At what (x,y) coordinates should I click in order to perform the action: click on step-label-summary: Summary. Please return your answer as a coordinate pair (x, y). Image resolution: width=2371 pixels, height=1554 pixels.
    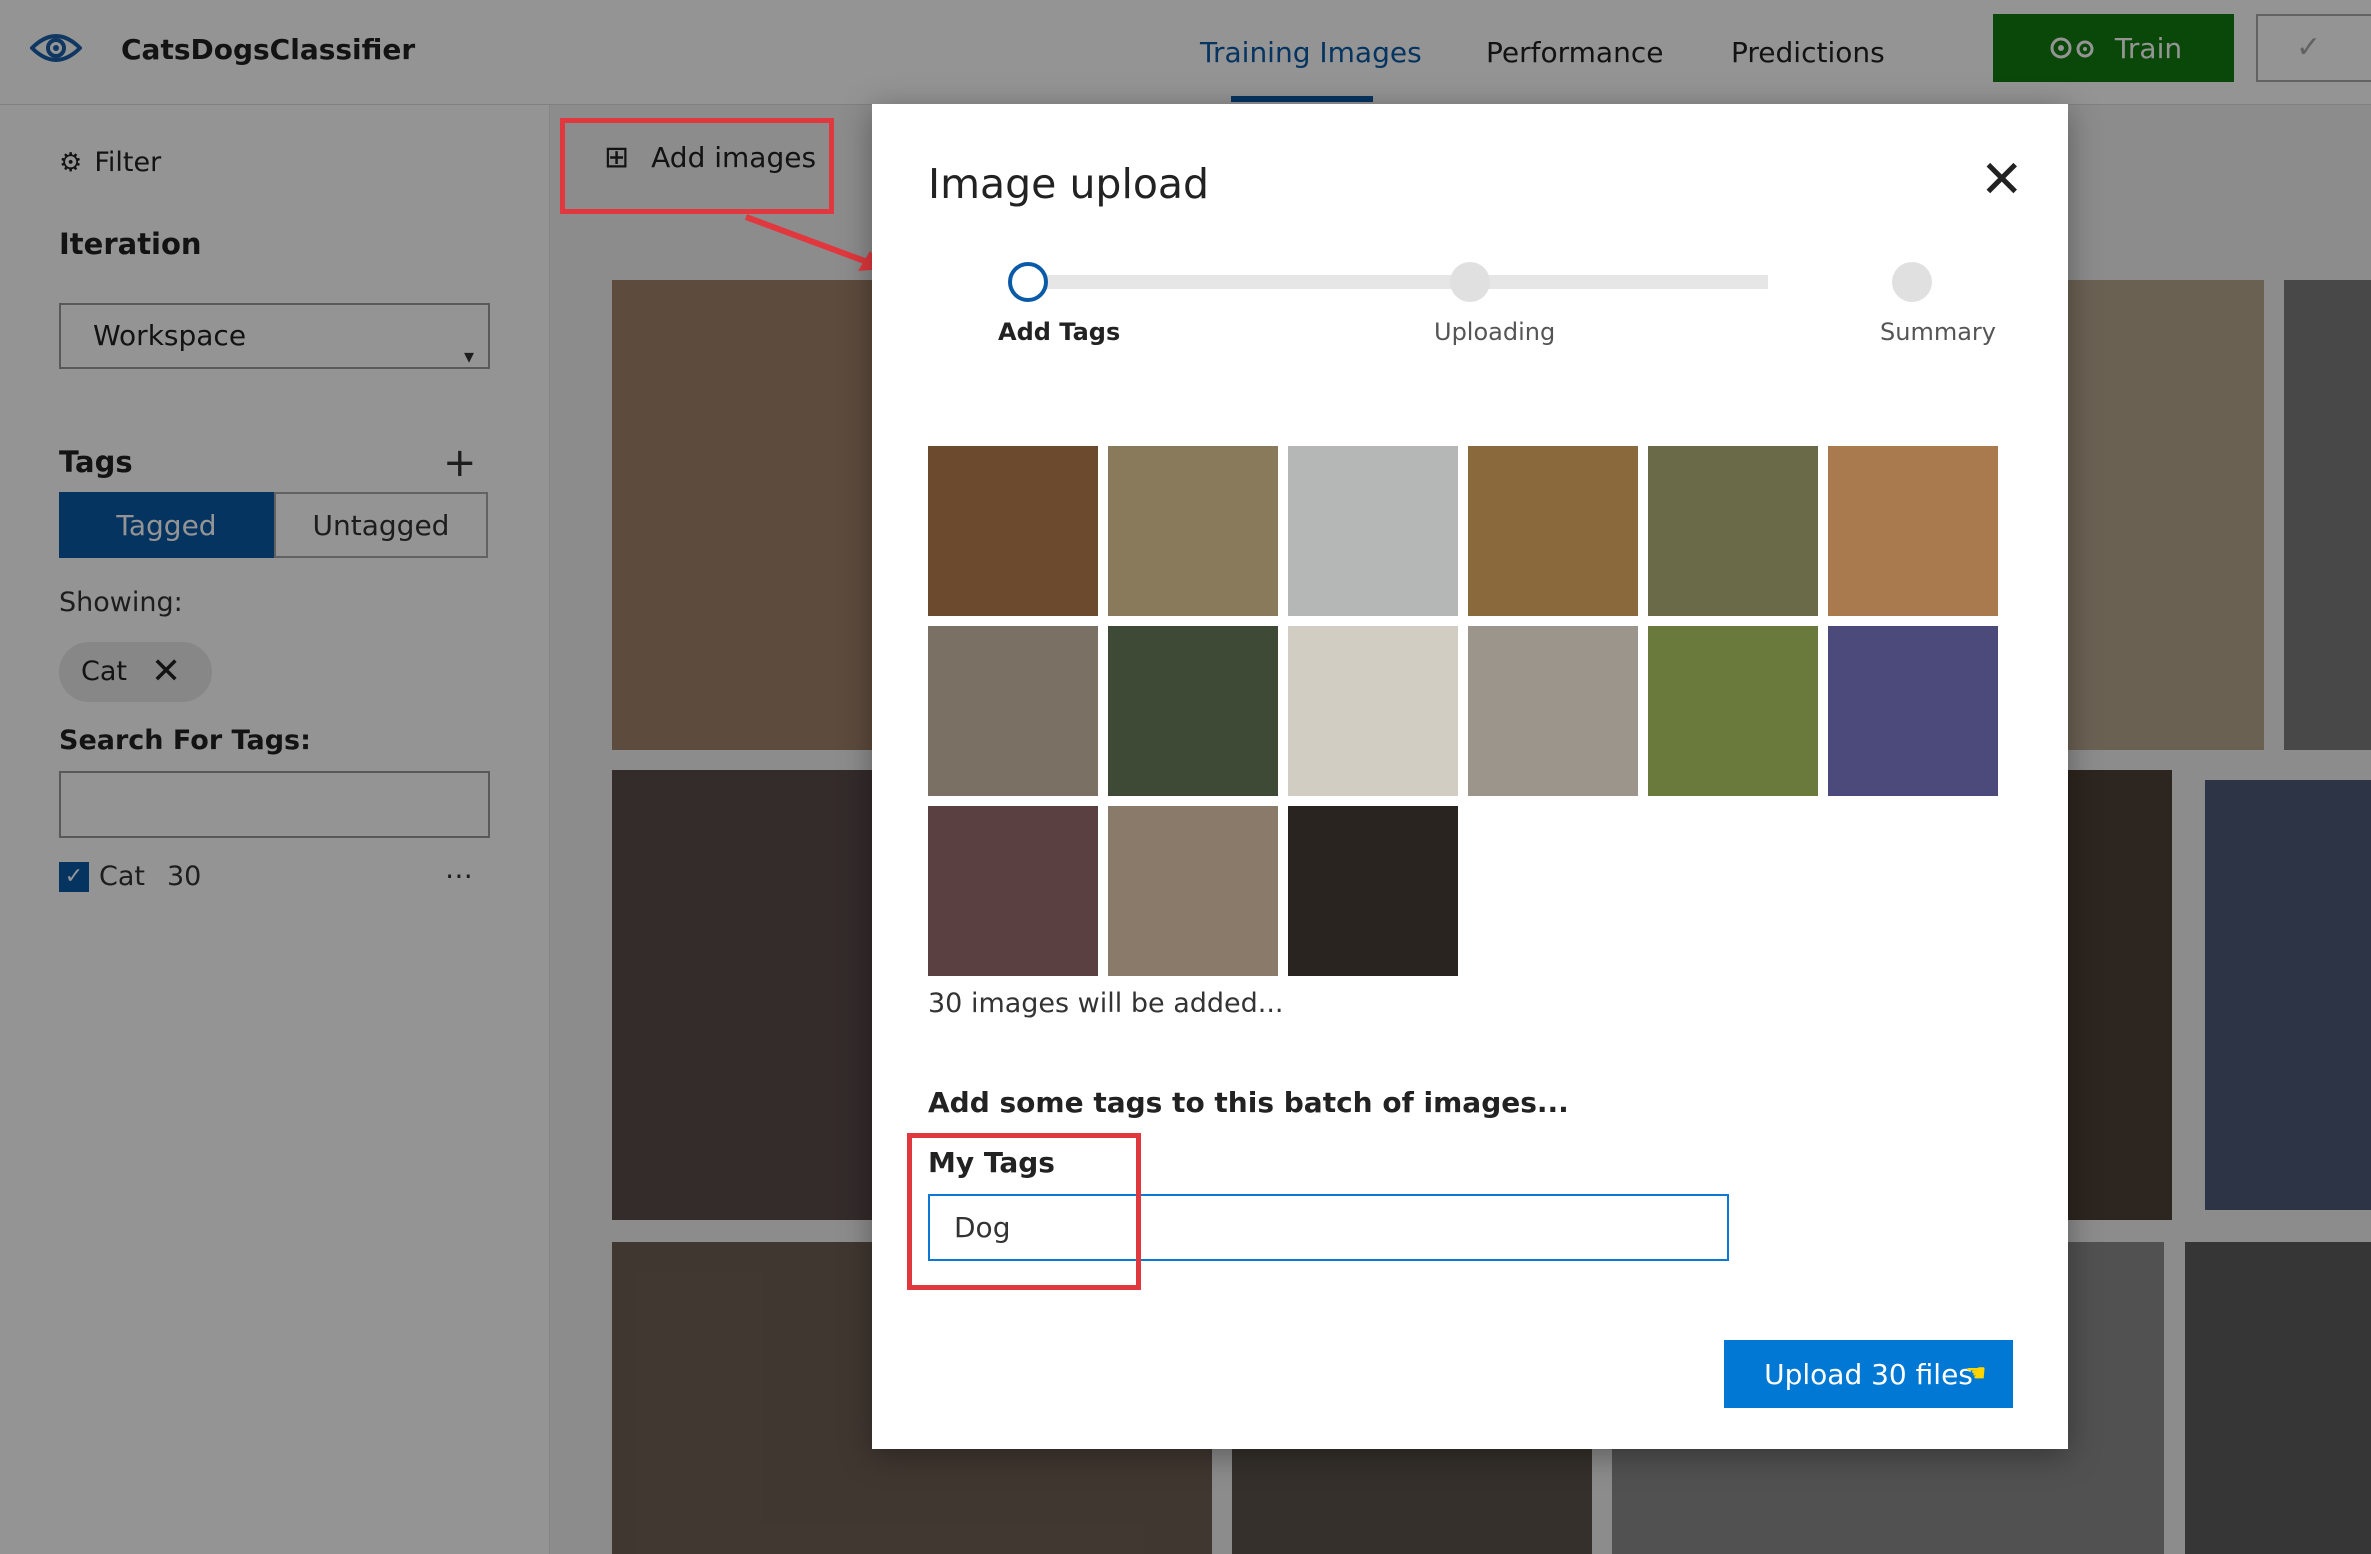
    Looking at the image, I should click on (1938, 332).